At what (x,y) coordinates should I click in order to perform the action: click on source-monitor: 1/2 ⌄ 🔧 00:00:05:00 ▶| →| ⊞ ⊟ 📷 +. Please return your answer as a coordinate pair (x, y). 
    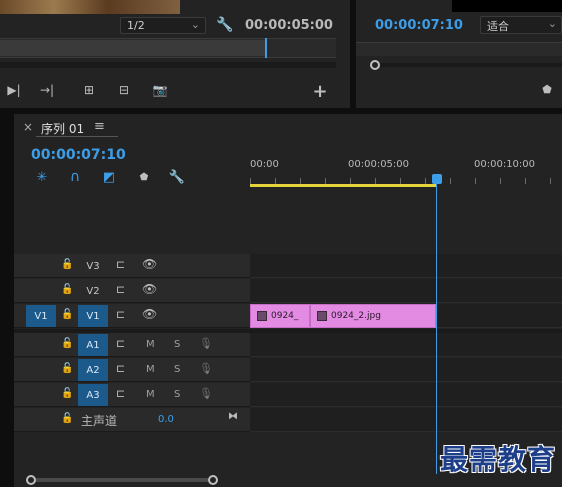
    Looking at the image, I should click on (175, 54).